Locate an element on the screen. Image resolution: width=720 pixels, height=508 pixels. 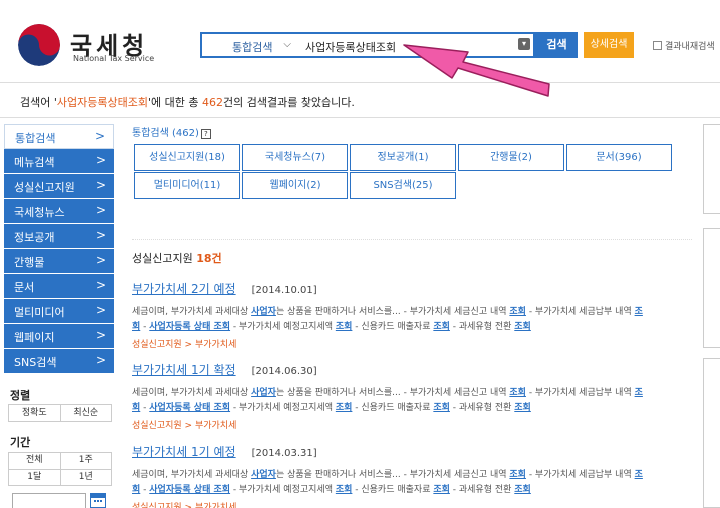
search-within-label: 결과내재검색 is located at coordinates (690, 47).